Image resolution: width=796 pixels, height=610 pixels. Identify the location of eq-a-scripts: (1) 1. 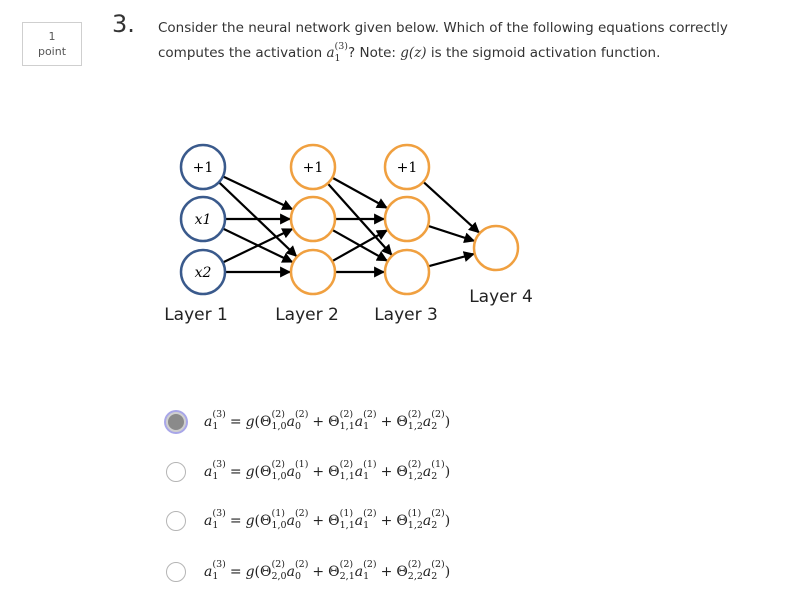
(370, 470).